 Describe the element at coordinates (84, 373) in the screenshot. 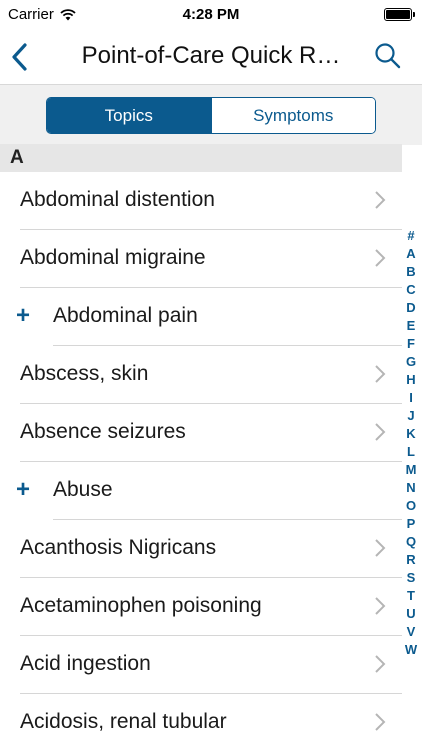

I see `list-item-label: Abscess, skin` at that location.